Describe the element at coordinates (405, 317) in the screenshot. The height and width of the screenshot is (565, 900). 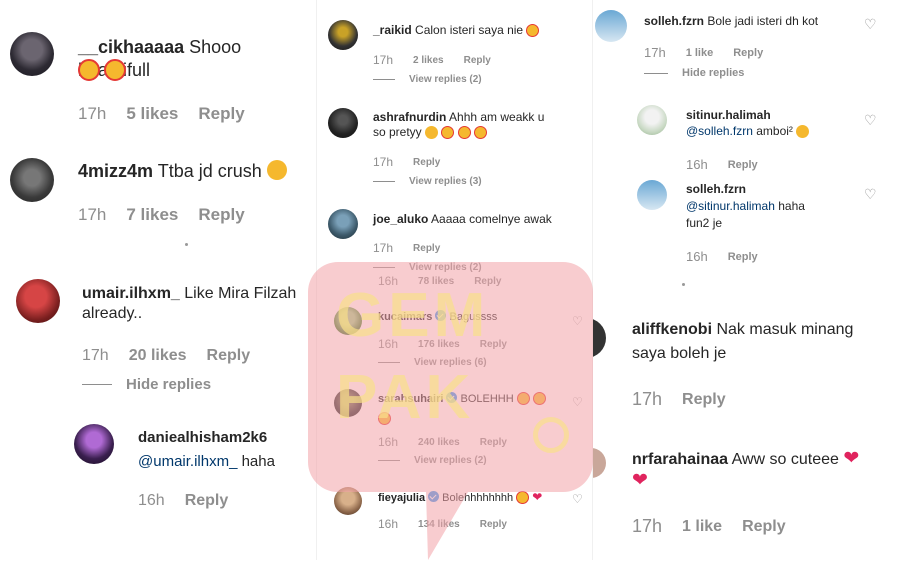
I see `username: kucaimars` at that location.